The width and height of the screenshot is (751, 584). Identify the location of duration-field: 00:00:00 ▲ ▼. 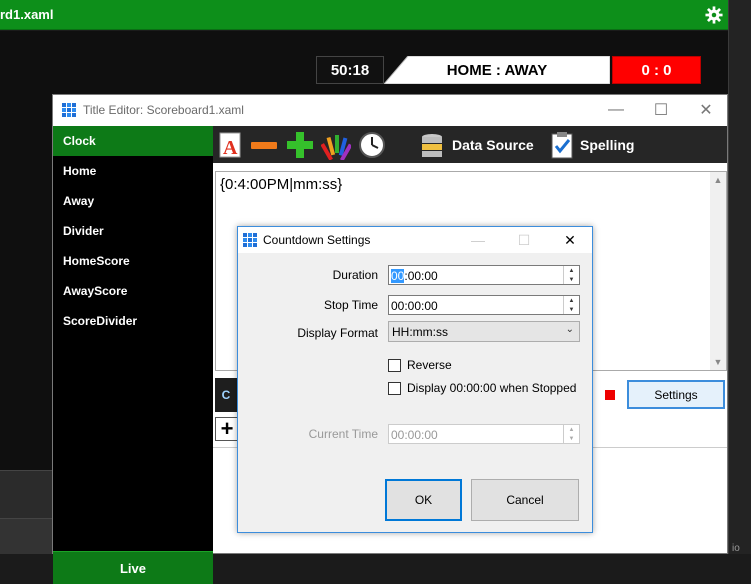
(484, 275).